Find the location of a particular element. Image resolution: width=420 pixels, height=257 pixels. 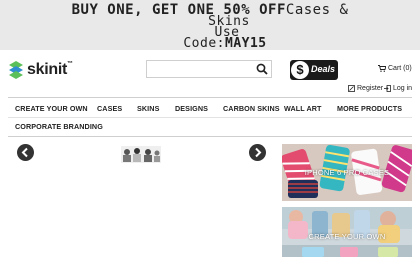

nav-item-wall-art: WALL ART is located at coordinates (303, 108).